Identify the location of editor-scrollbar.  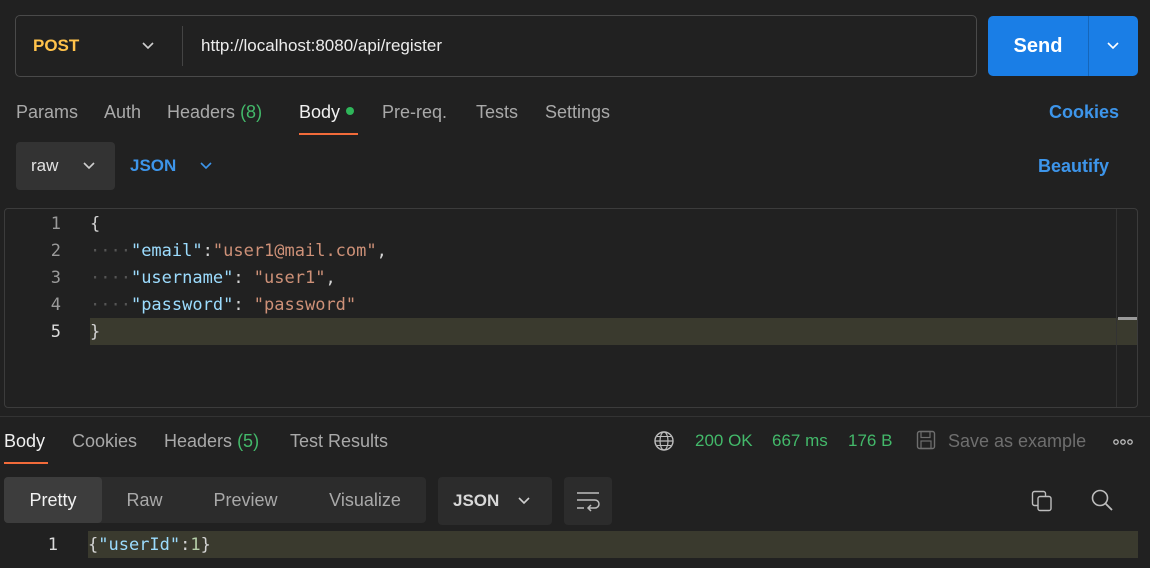
(1116, 308).